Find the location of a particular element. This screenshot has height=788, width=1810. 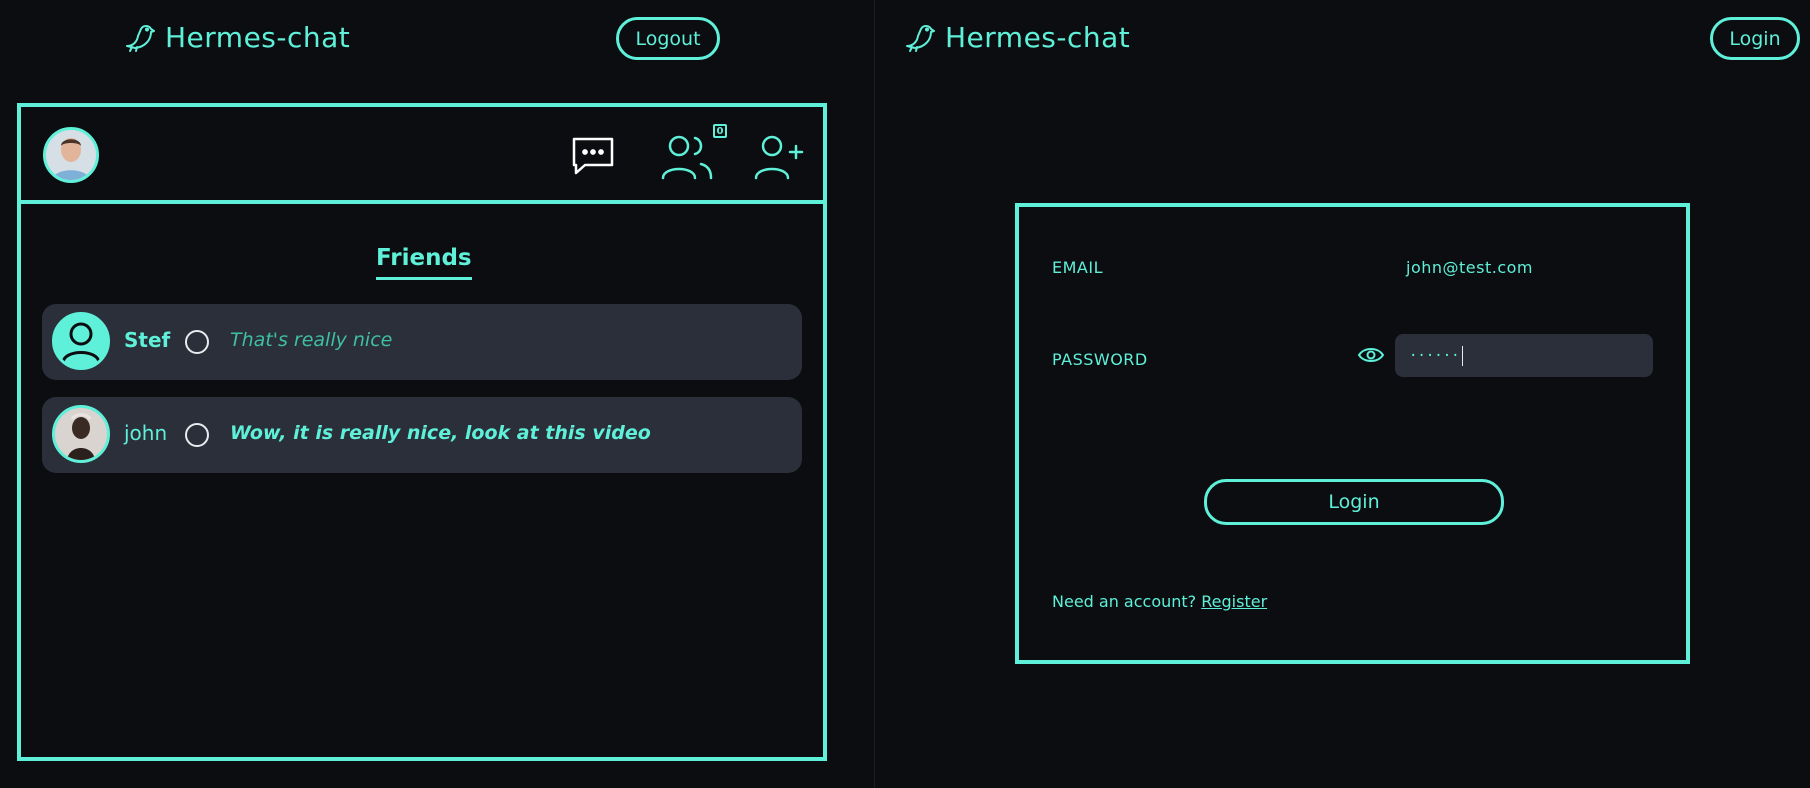

friend-requests-icon is located at coordinates (688, 157).